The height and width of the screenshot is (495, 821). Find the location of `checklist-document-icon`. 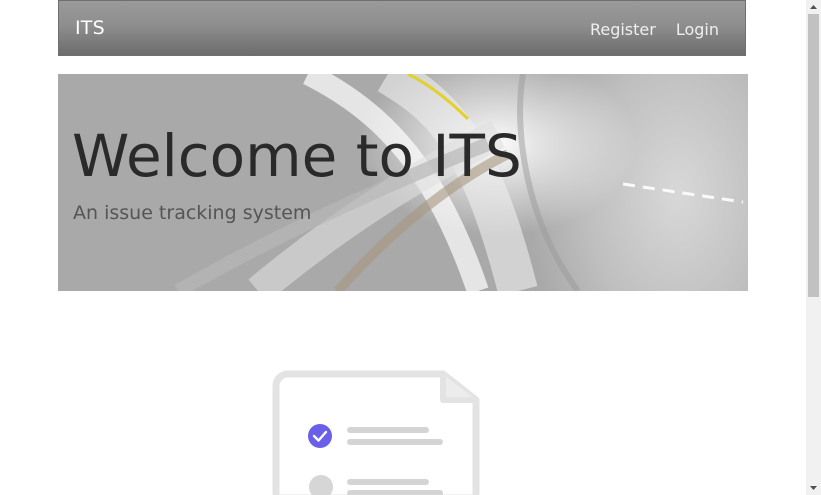

checklist-document-icon is located at coordinates (376, 431).